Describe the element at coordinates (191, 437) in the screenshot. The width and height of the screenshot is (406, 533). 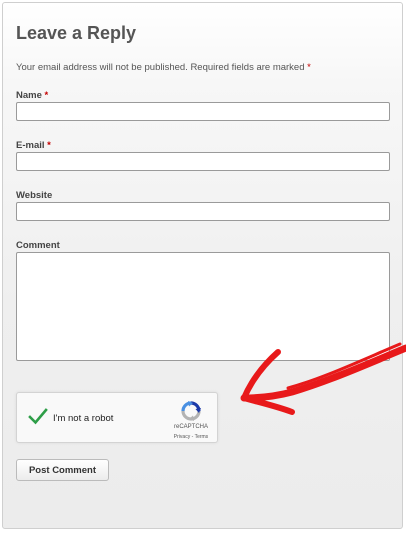
I see `recaptcha-links: Privacy - Terms` at that location.